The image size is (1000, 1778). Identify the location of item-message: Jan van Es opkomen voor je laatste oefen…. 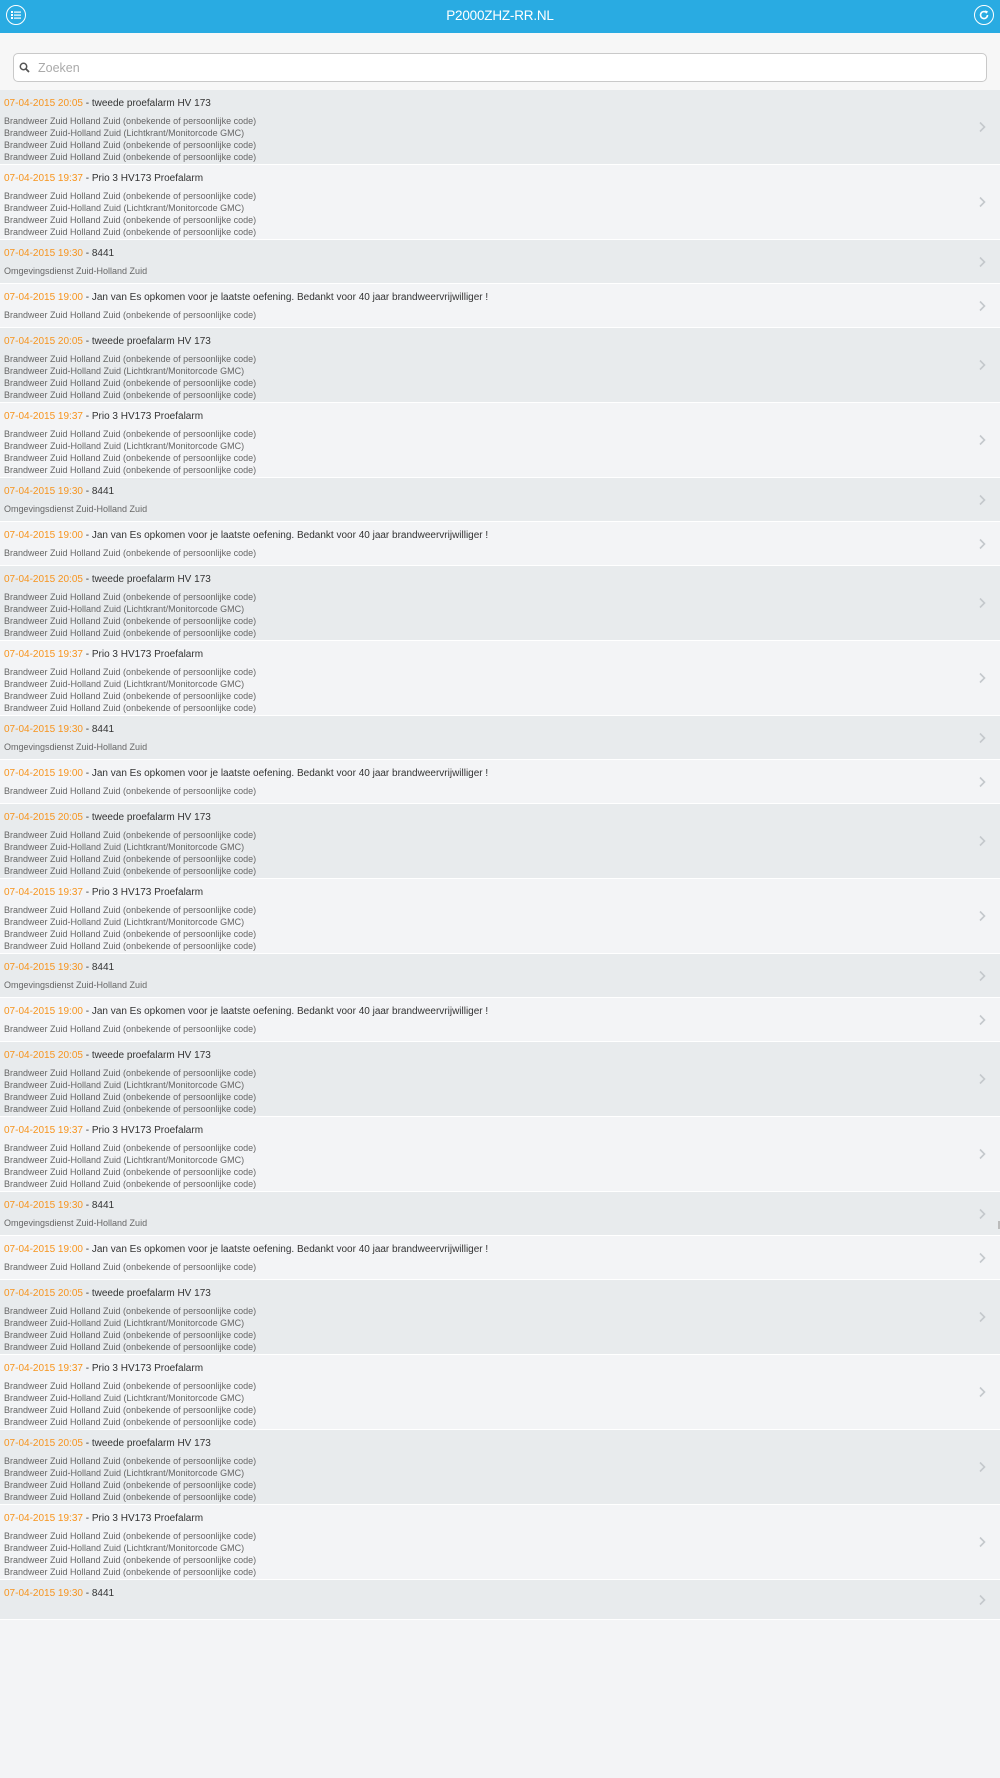
(290, 1011).